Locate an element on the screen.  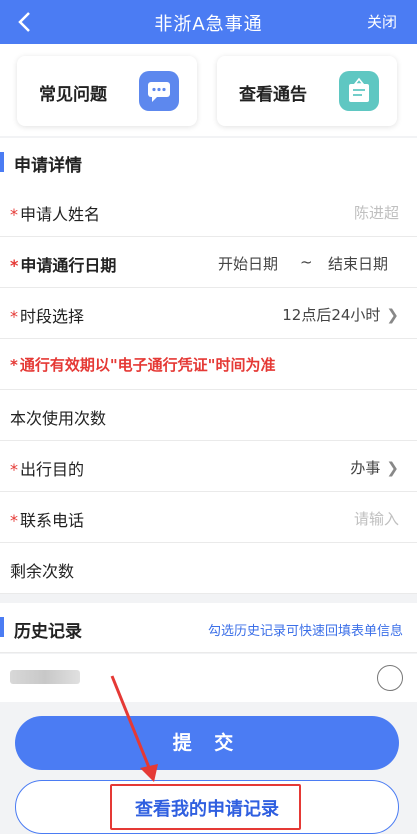
applicant-name-label: * 申请人姓名 is located at coordinates (55, 214).